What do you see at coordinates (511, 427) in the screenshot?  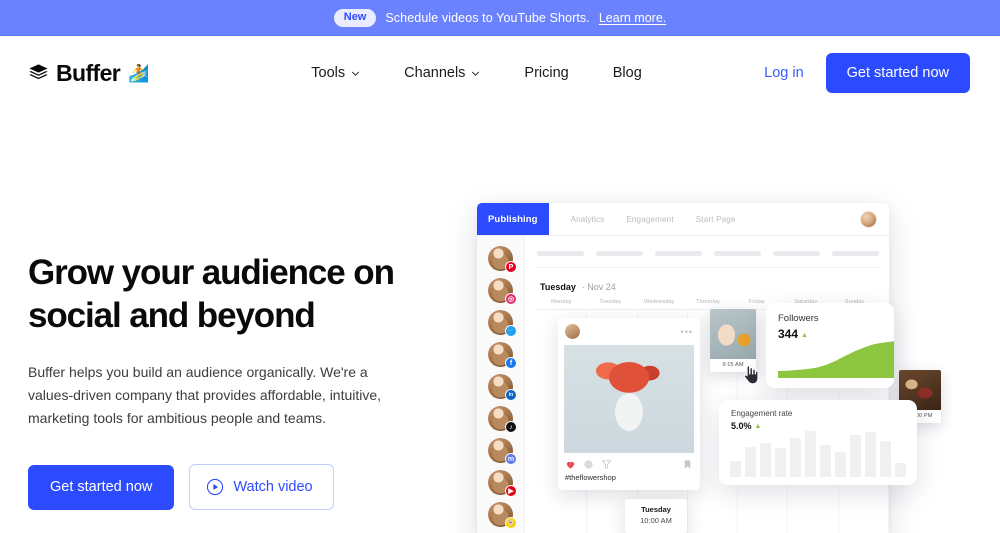 I see `tiktok-icon: ♪` at bounding box center [511, 427].